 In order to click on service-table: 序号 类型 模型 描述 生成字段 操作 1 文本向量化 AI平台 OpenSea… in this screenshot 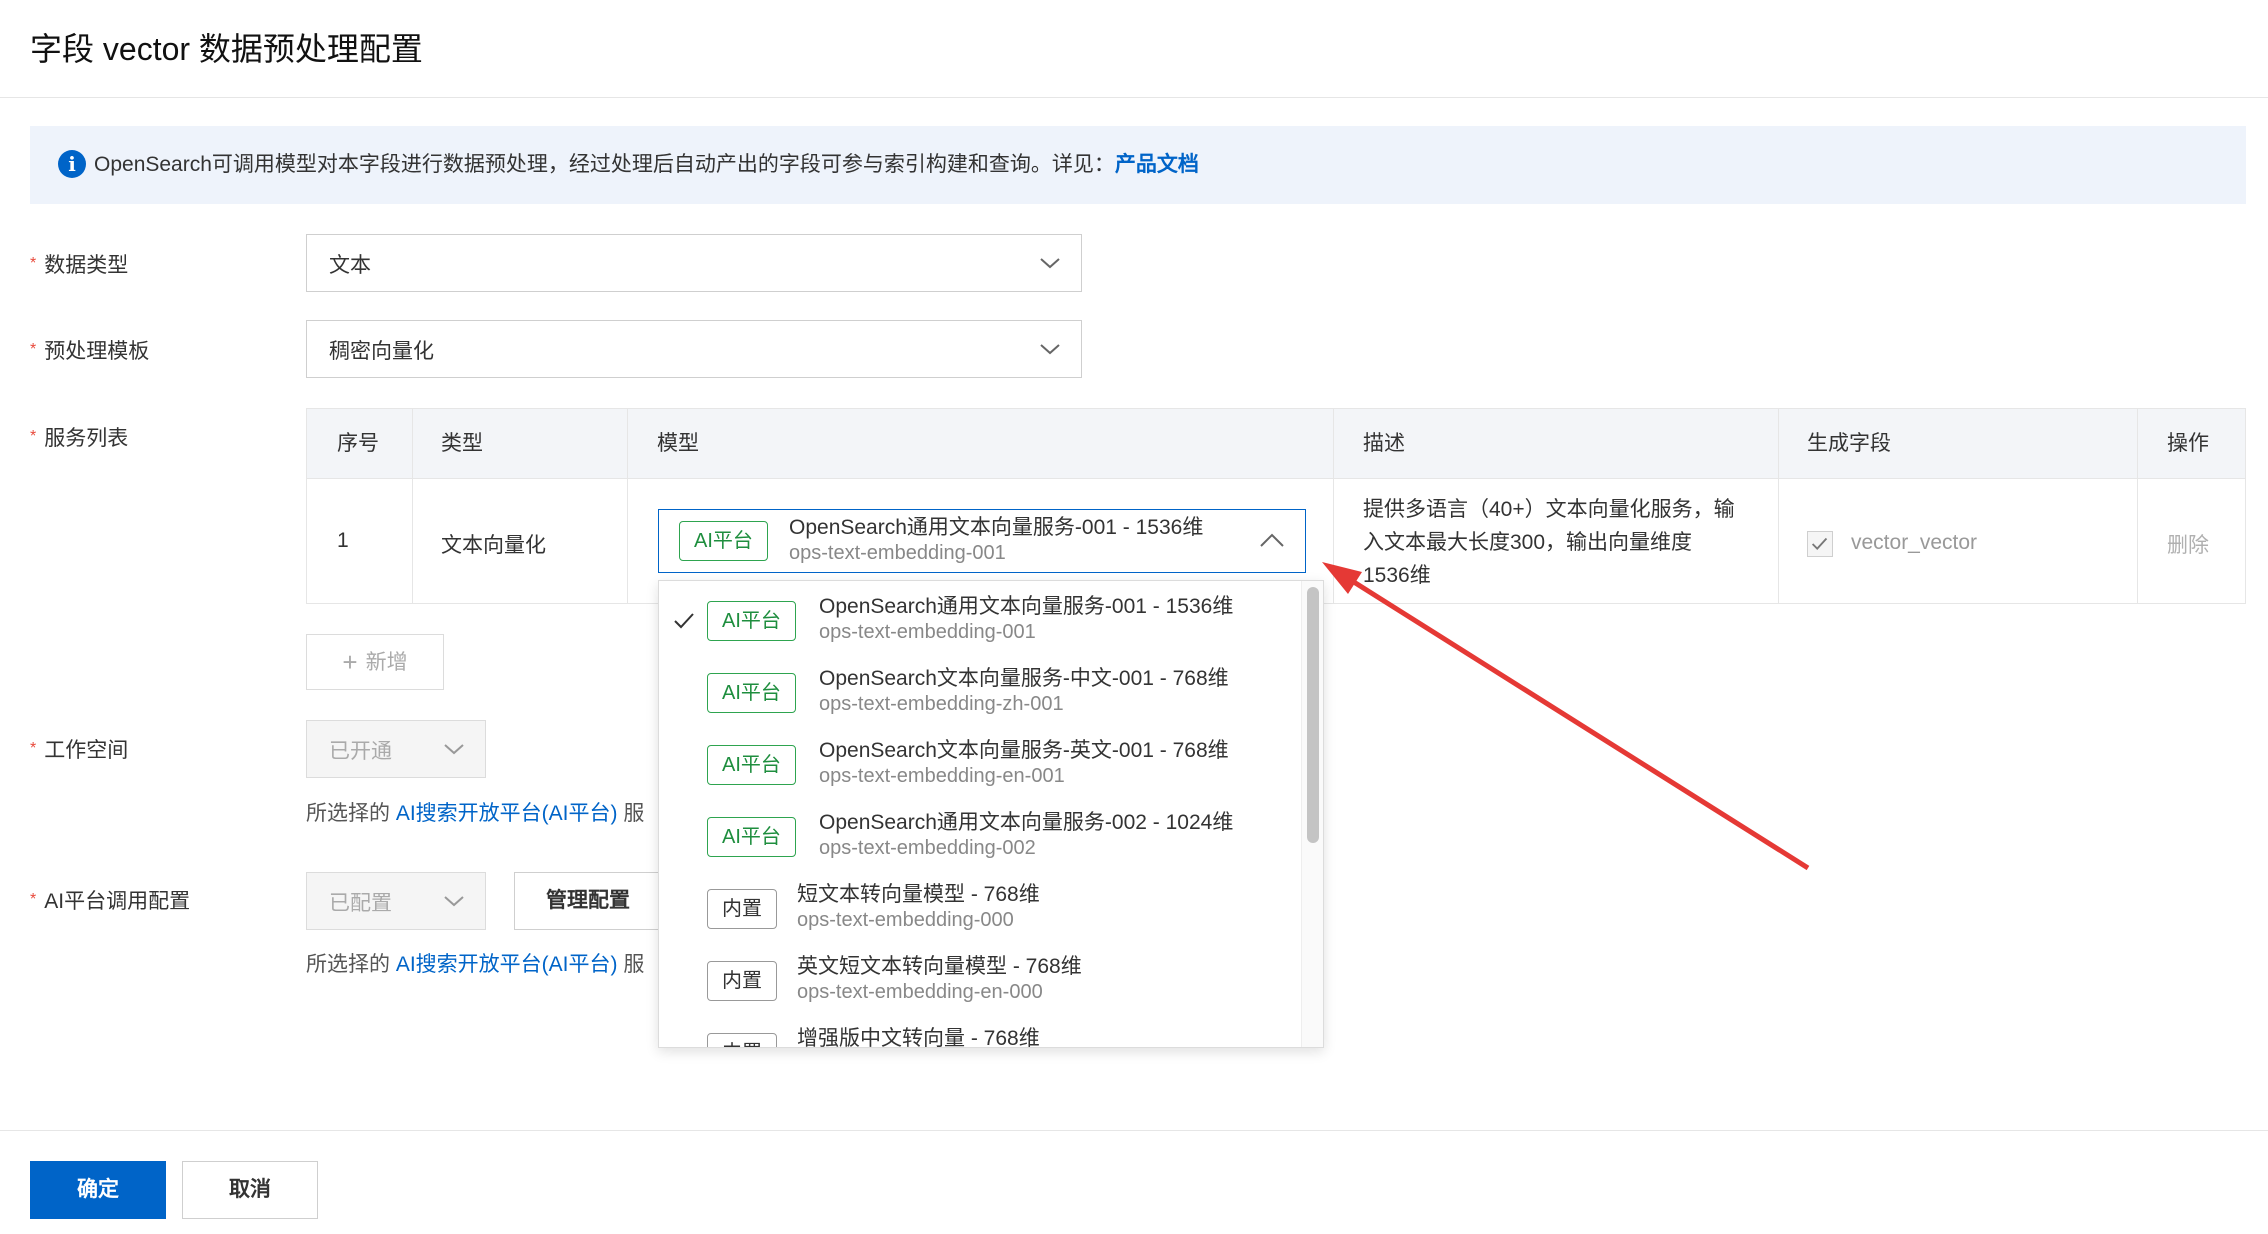, I will do `click(1276, 506)`.